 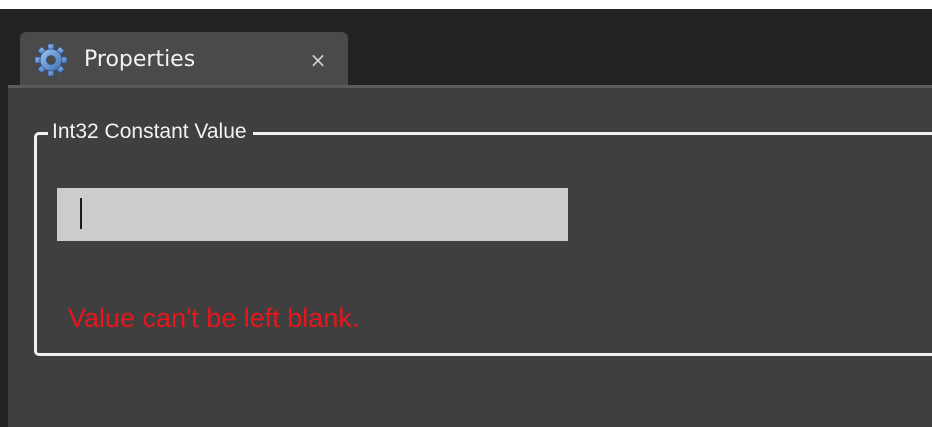 I want to click on validation-error-message: Value can't be left blank., so click(x=214, y=318).